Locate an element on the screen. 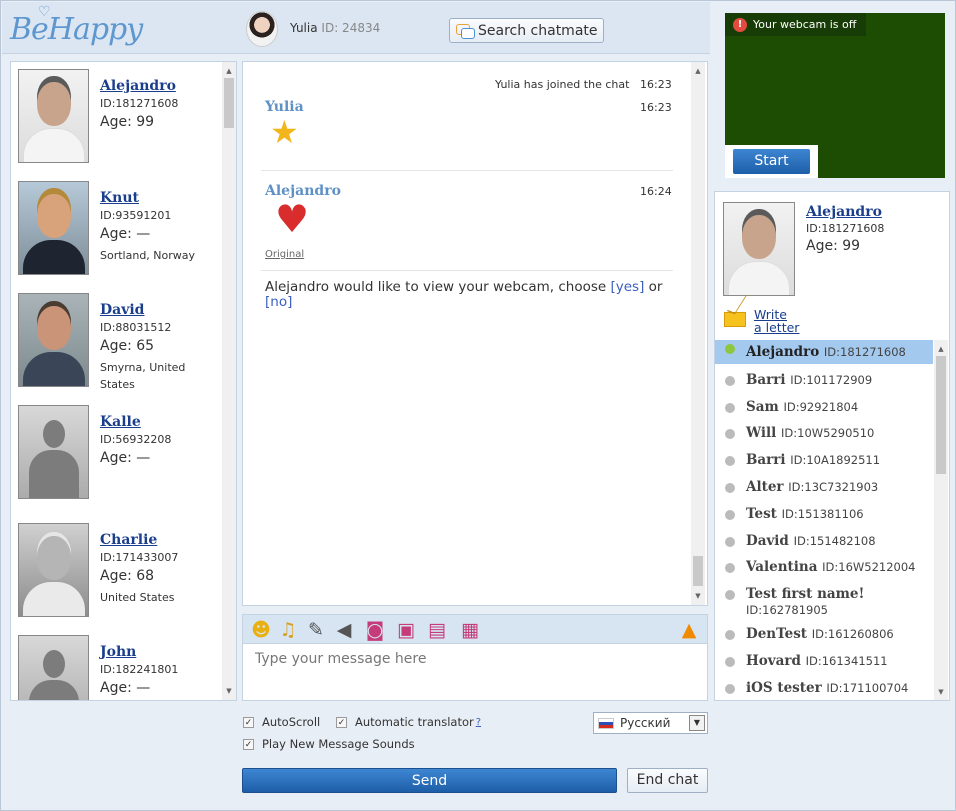 Image resolution: width=956 pixels, height=811 pixels. decline-webcam-link: [no] is located at coordinates (278, 302).